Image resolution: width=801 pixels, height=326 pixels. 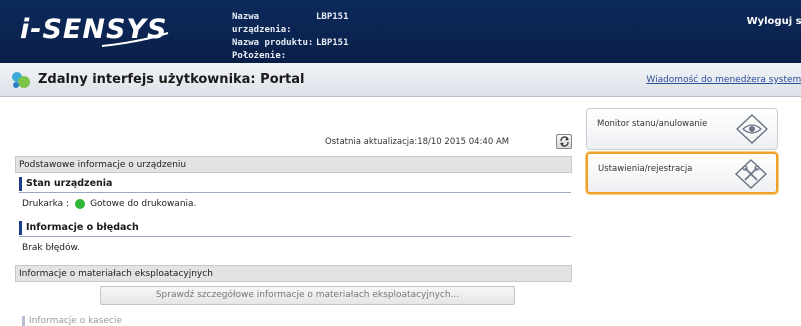 What do you see at coordinates (751, 174) in the screenshot?
I see `settings-diamond-icon` at bounding box center [751, 174].